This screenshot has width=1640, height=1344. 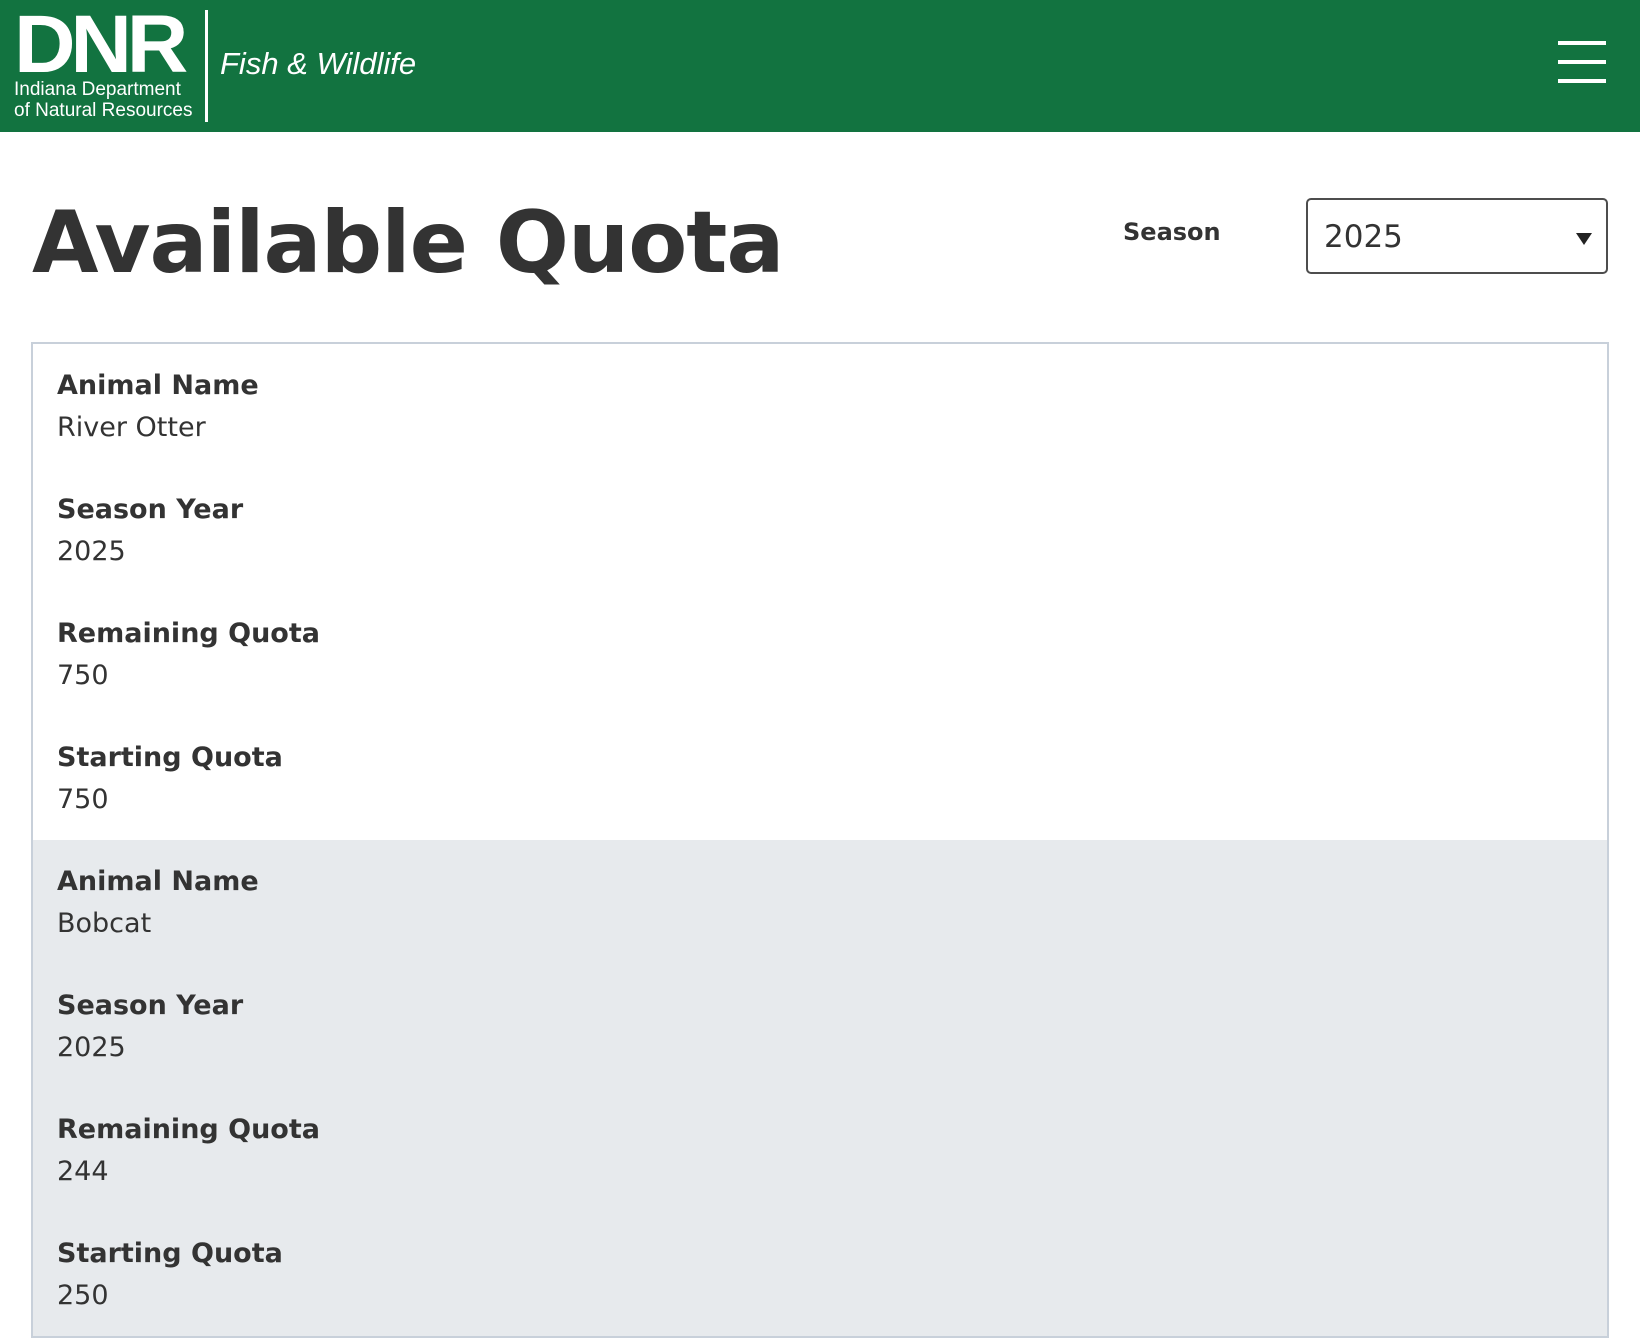 I want to click on season-select: 2025, so click(x=1457, y=236).